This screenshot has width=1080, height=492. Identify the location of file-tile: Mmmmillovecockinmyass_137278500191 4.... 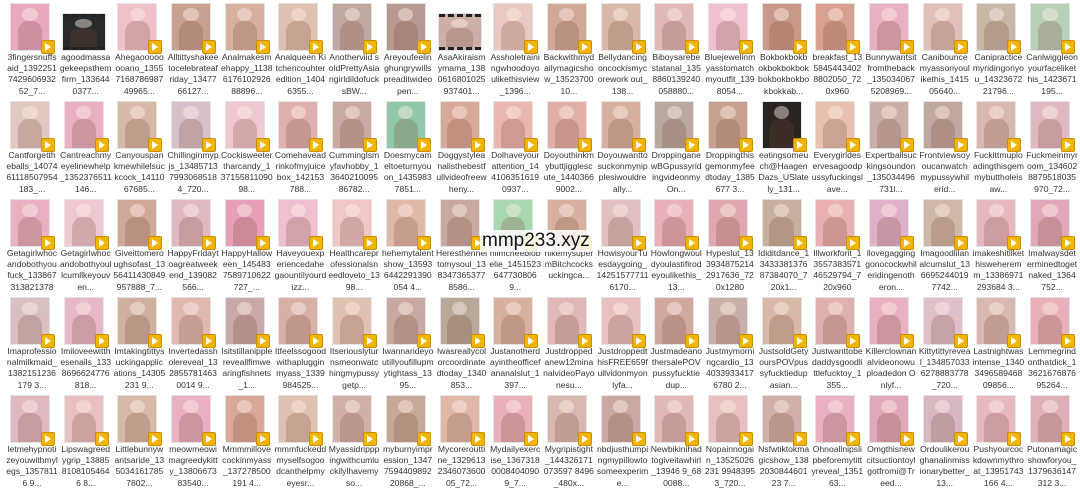
(247, 443).